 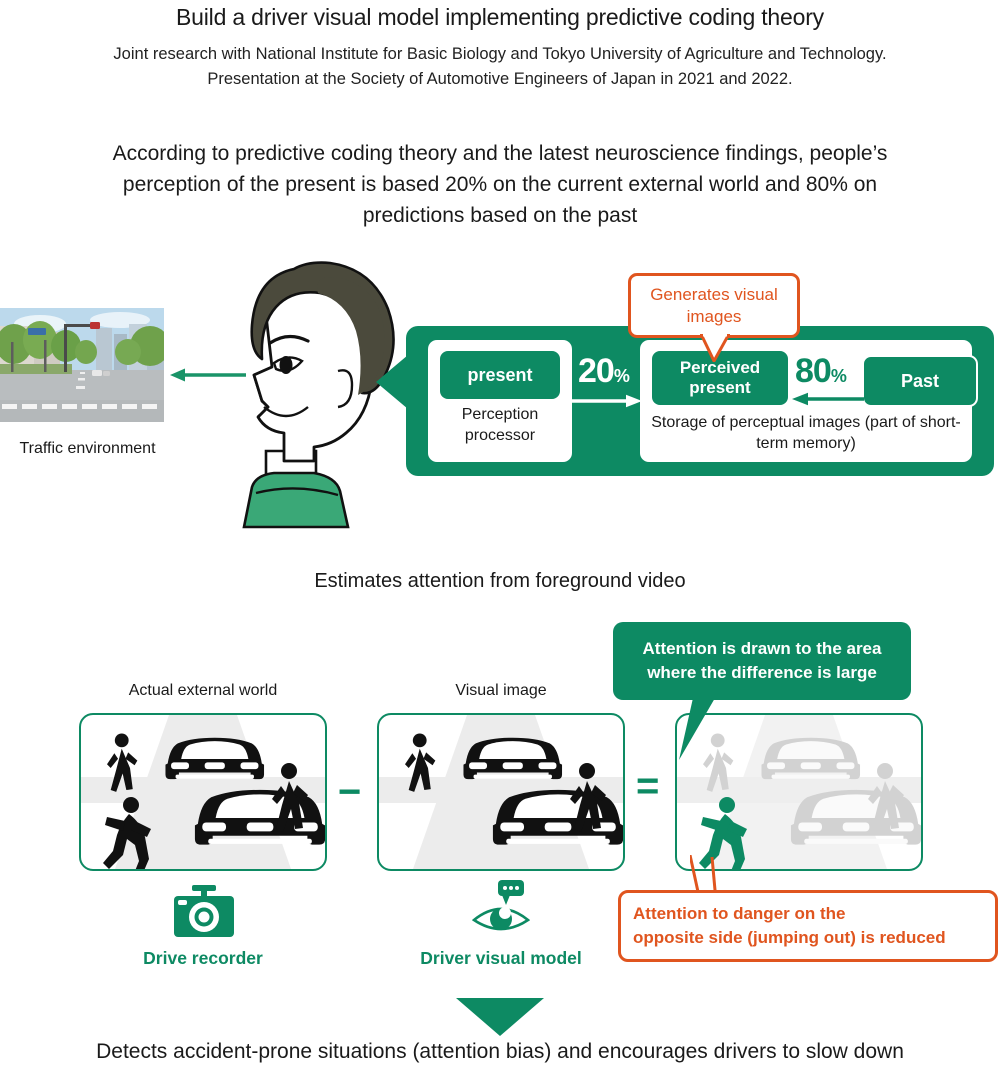 I want to click on dashcam-camera-icon, so click(x=204, y=911).